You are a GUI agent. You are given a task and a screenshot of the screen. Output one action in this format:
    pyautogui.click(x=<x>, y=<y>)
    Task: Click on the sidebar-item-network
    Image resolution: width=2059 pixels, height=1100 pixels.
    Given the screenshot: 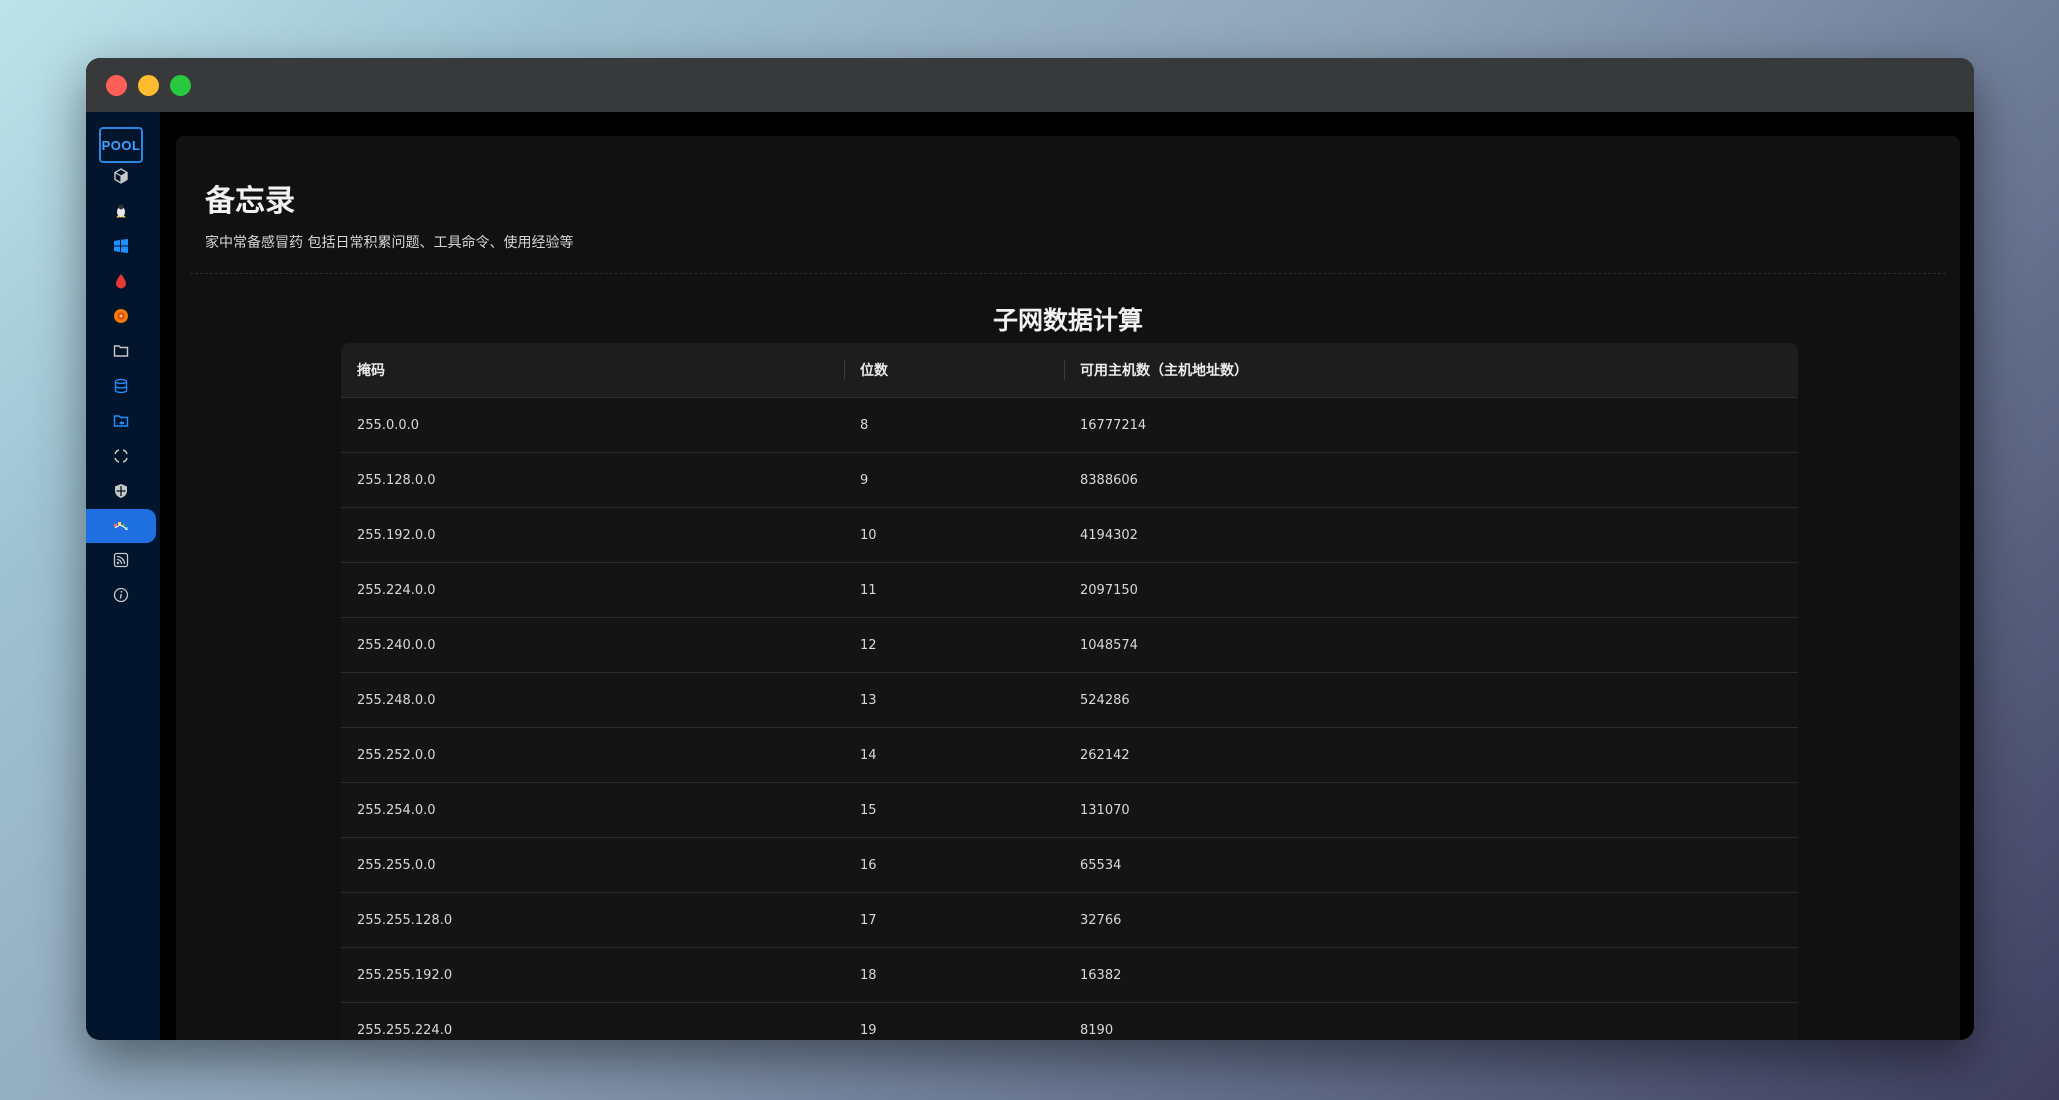 What is the action you would take?
    pyautogui.click(x=121, y=526)
    